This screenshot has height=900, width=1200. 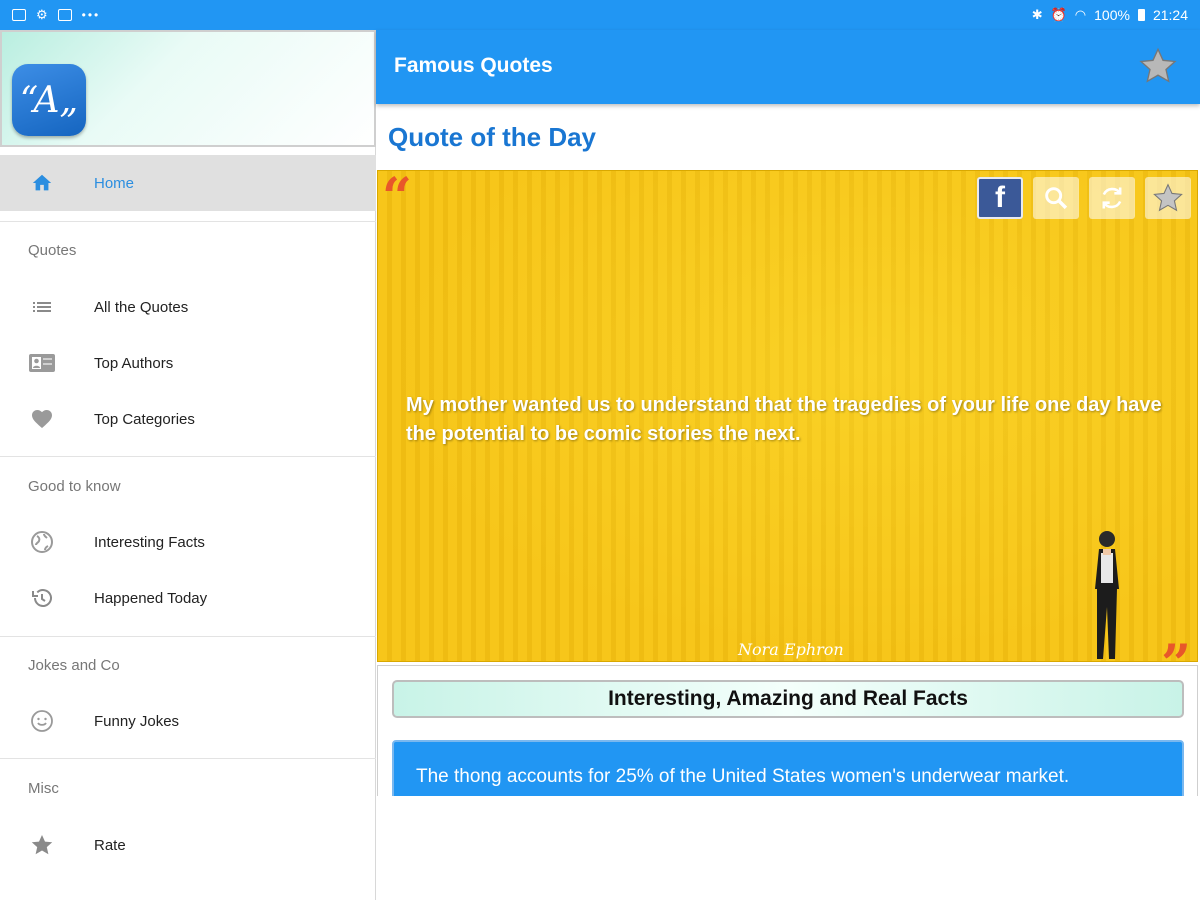 What do you see at coordinates (1112, 15) in the screenshot?
I see `battery-percent: 100%` at bounding box center [1112, 15].